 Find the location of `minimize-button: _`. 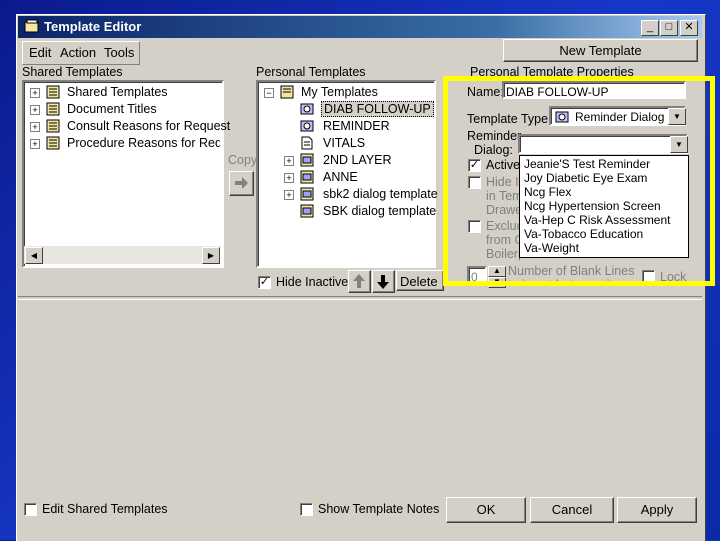

minimize-button: _ is located at coordinates (650, 28).